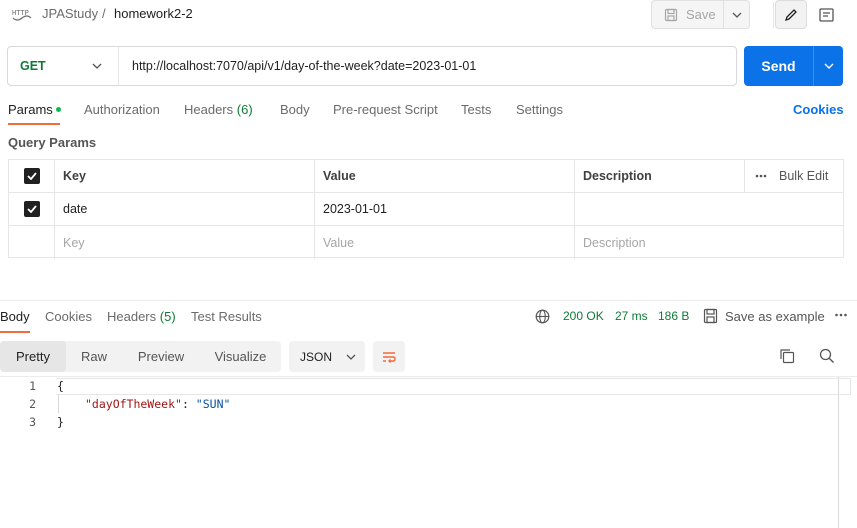 Image resolution: width=857 pixels, height=528 pixels. What do you see at coordinates (122, 109) in the screenshot?
I see `tab-authorization: Authorization` at bounding box center [122, 109].